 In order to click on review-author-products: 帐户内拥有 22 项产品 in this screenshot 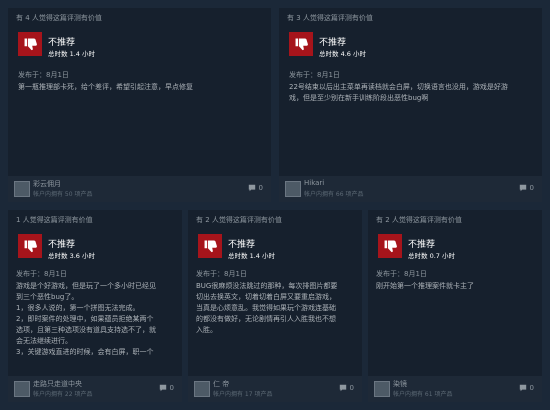, I will do `click(63, 394)`.